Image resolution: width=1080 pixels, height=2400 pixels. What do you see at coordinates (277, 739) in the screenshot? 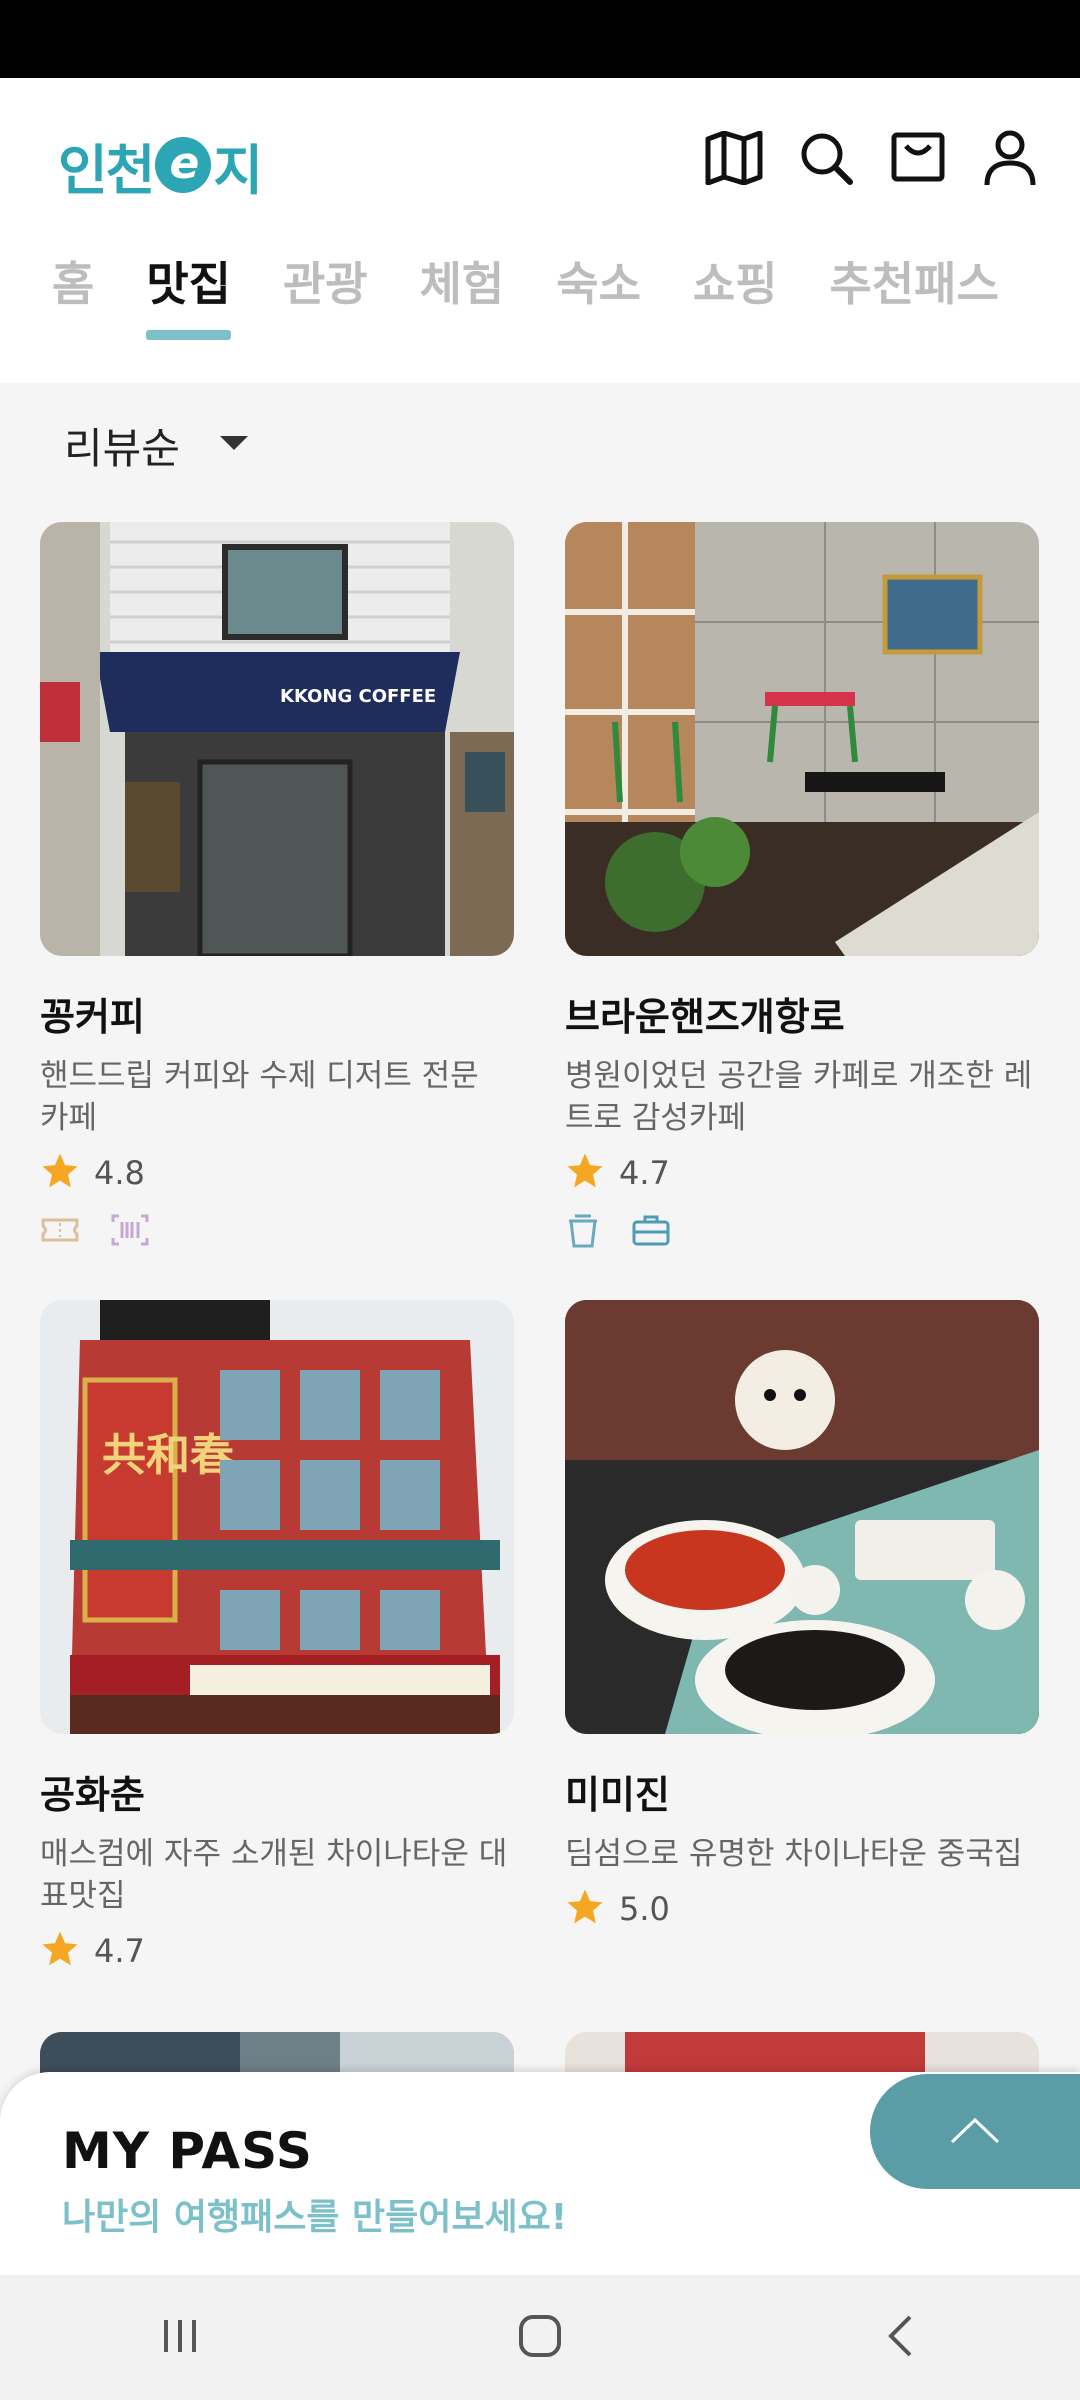
I see `restaurant-photo: KKONG COFFEE` at bounding box center [277, 739].